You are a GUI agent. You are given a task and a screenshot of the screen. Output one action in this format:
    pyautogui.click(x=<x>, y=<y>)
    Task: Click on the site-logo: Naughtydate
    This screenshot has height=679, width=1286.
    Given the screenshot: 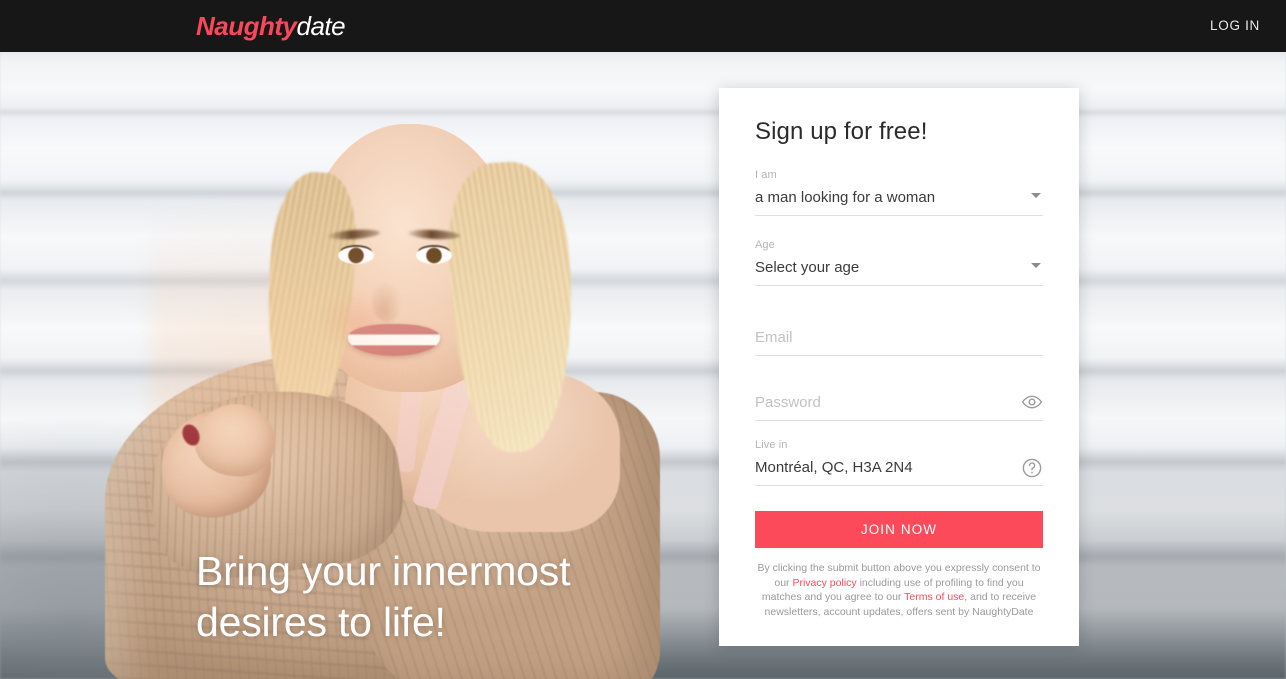 What is the action you would take?
    pyautogui.click(x=271, y=26)
    